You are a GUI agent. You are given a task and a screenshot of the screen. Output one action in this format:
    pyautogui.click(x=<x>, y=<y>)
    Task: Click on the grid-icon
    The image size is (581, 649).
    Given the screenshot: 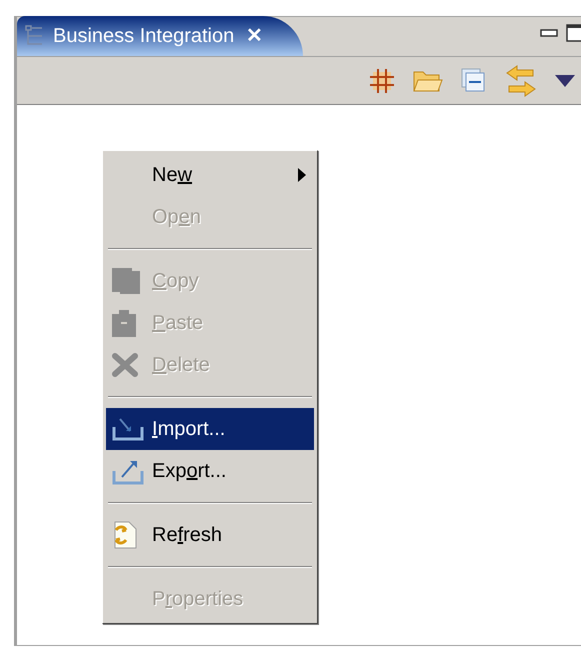 What is the action you would take?
    pyautogui.click(x=382, y=81)
    